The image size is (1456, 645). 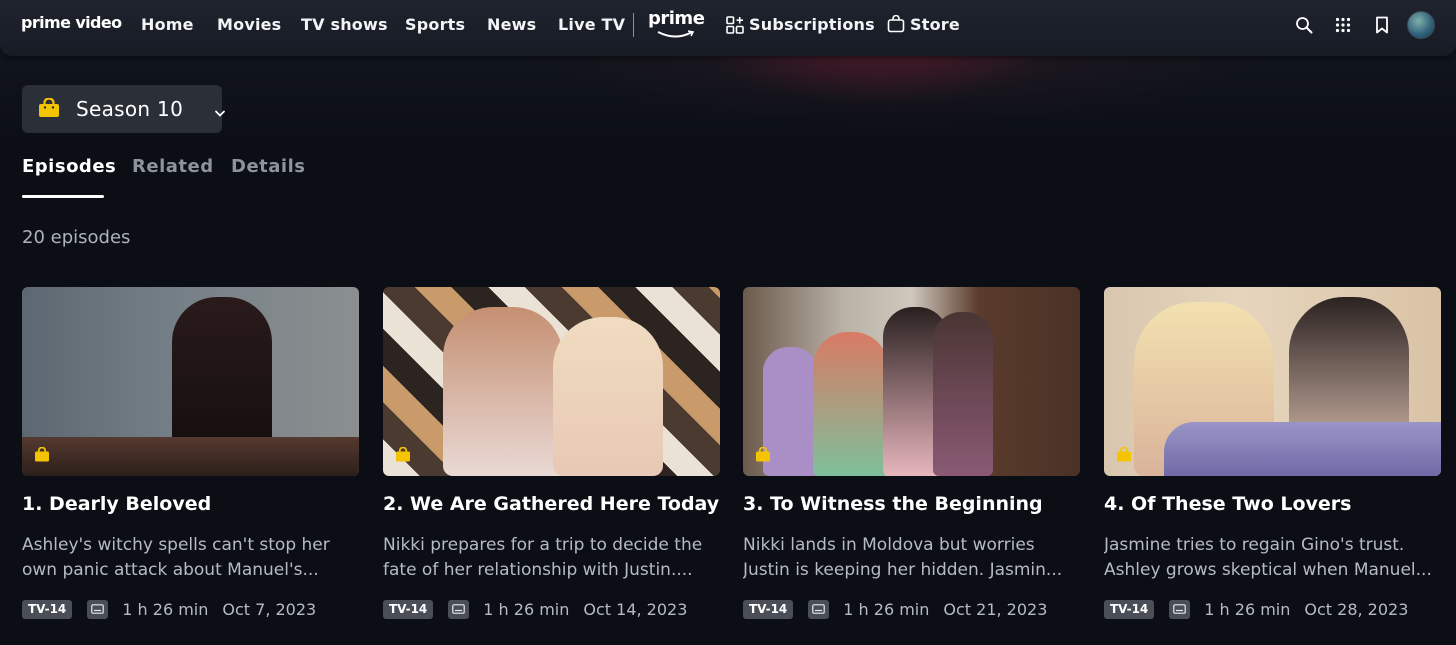 I want to click on prime-smile-icon, so click(x=676, y=34).